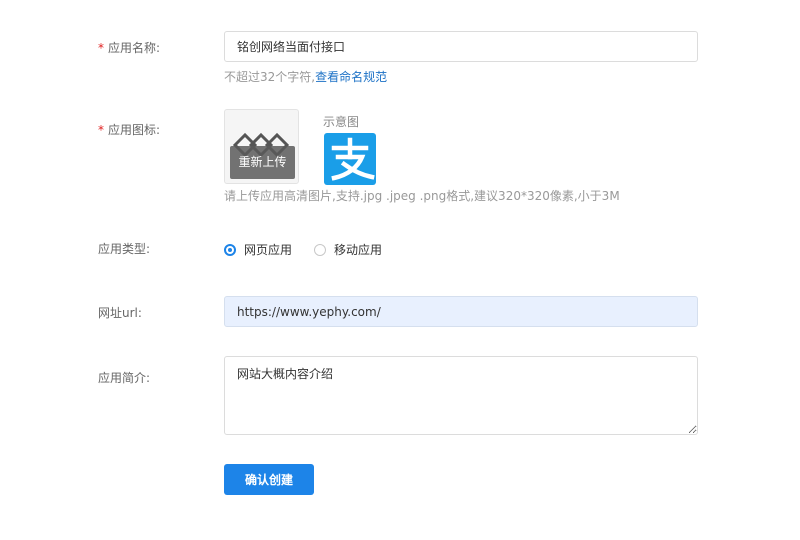 The width and height of the screenshot is (800, 540). What do you see at coordinates (350, 159) in the screenshot?
I see `alipay-icon` at bounding box center [350, 159].